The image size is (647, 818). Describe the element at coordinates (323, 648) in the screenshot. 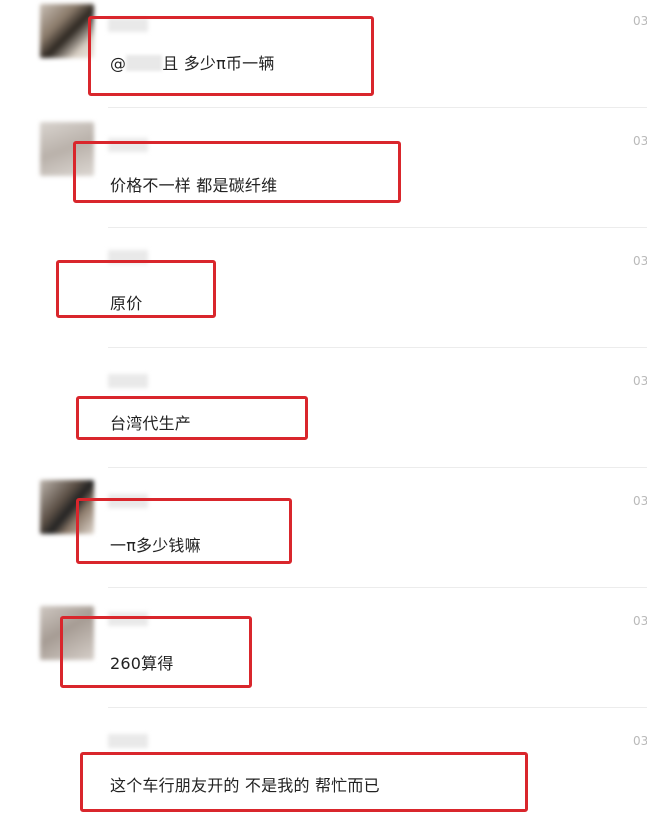

I see `comment-item: 03 260算得` at that location.